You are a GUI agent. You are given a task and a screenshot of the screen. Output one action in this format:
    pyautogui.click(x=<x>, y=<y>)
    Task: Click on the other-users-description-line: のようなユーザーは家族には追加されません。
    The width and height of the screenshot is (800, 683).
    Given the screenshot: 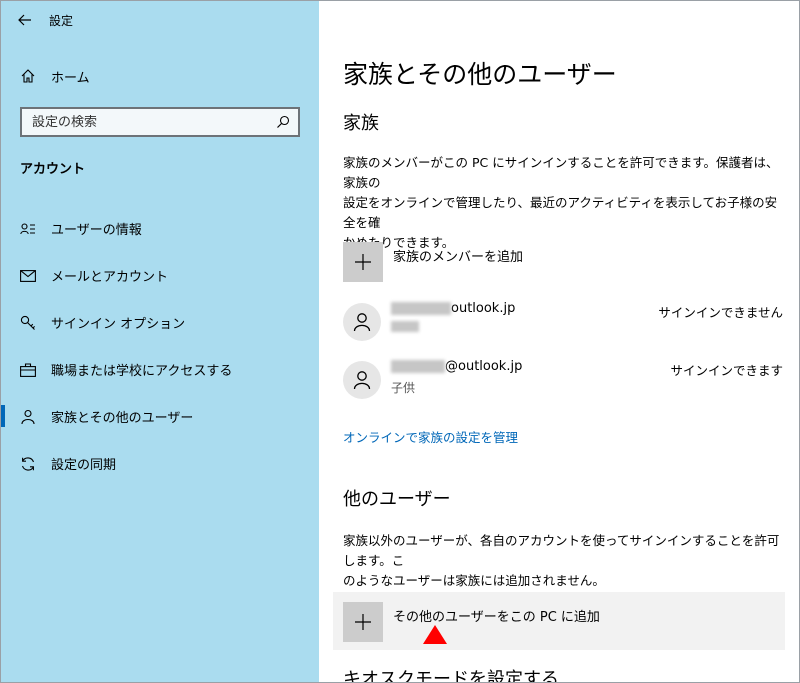 What is the action you would take?
    pyautogui.click(x=474, y=580)
    